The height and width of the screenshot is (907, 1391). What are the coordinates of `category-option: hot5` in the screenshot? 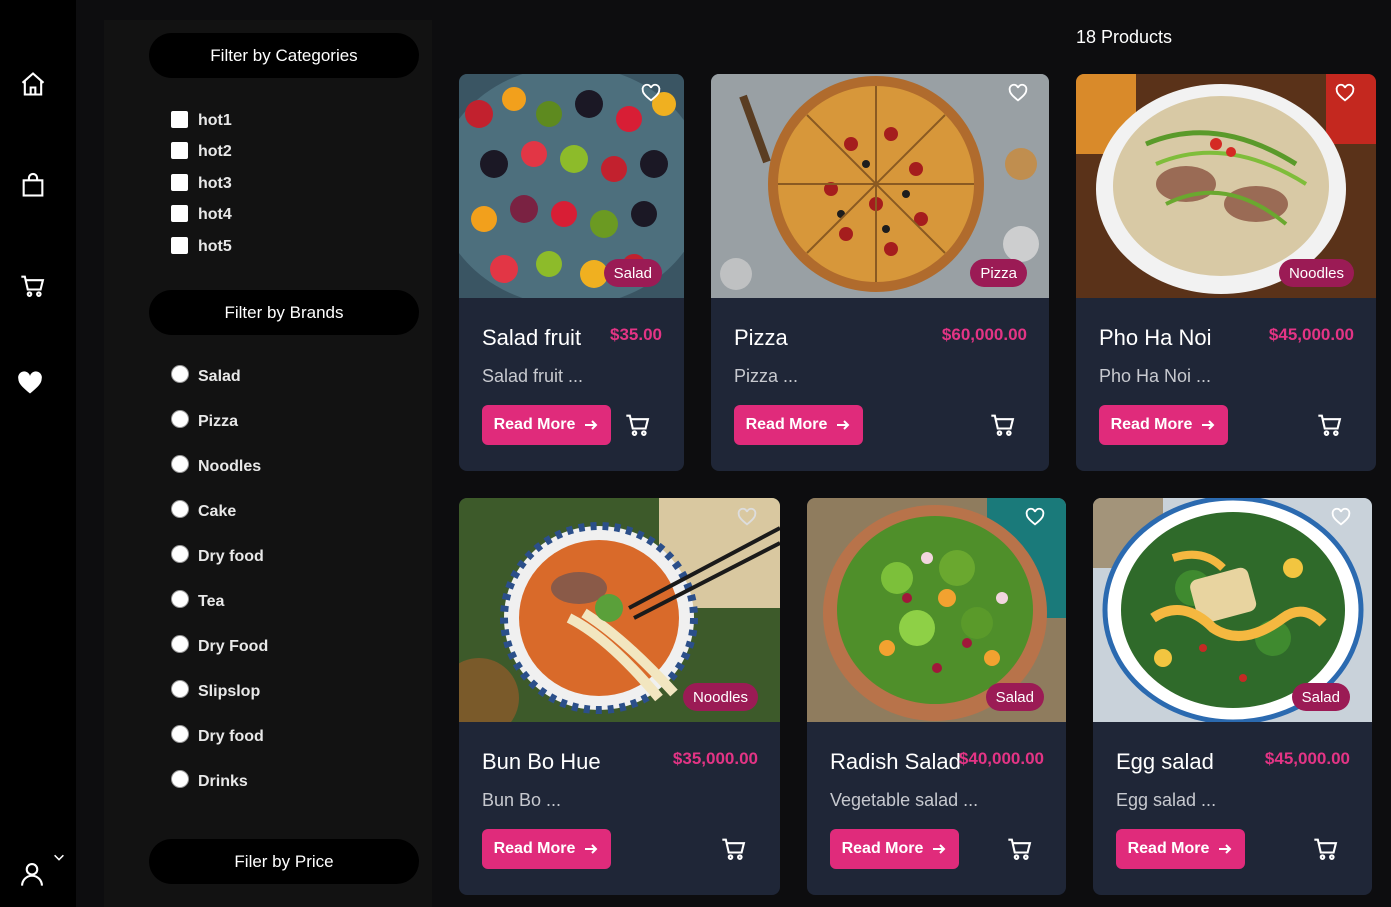 It's located at (201, 246).